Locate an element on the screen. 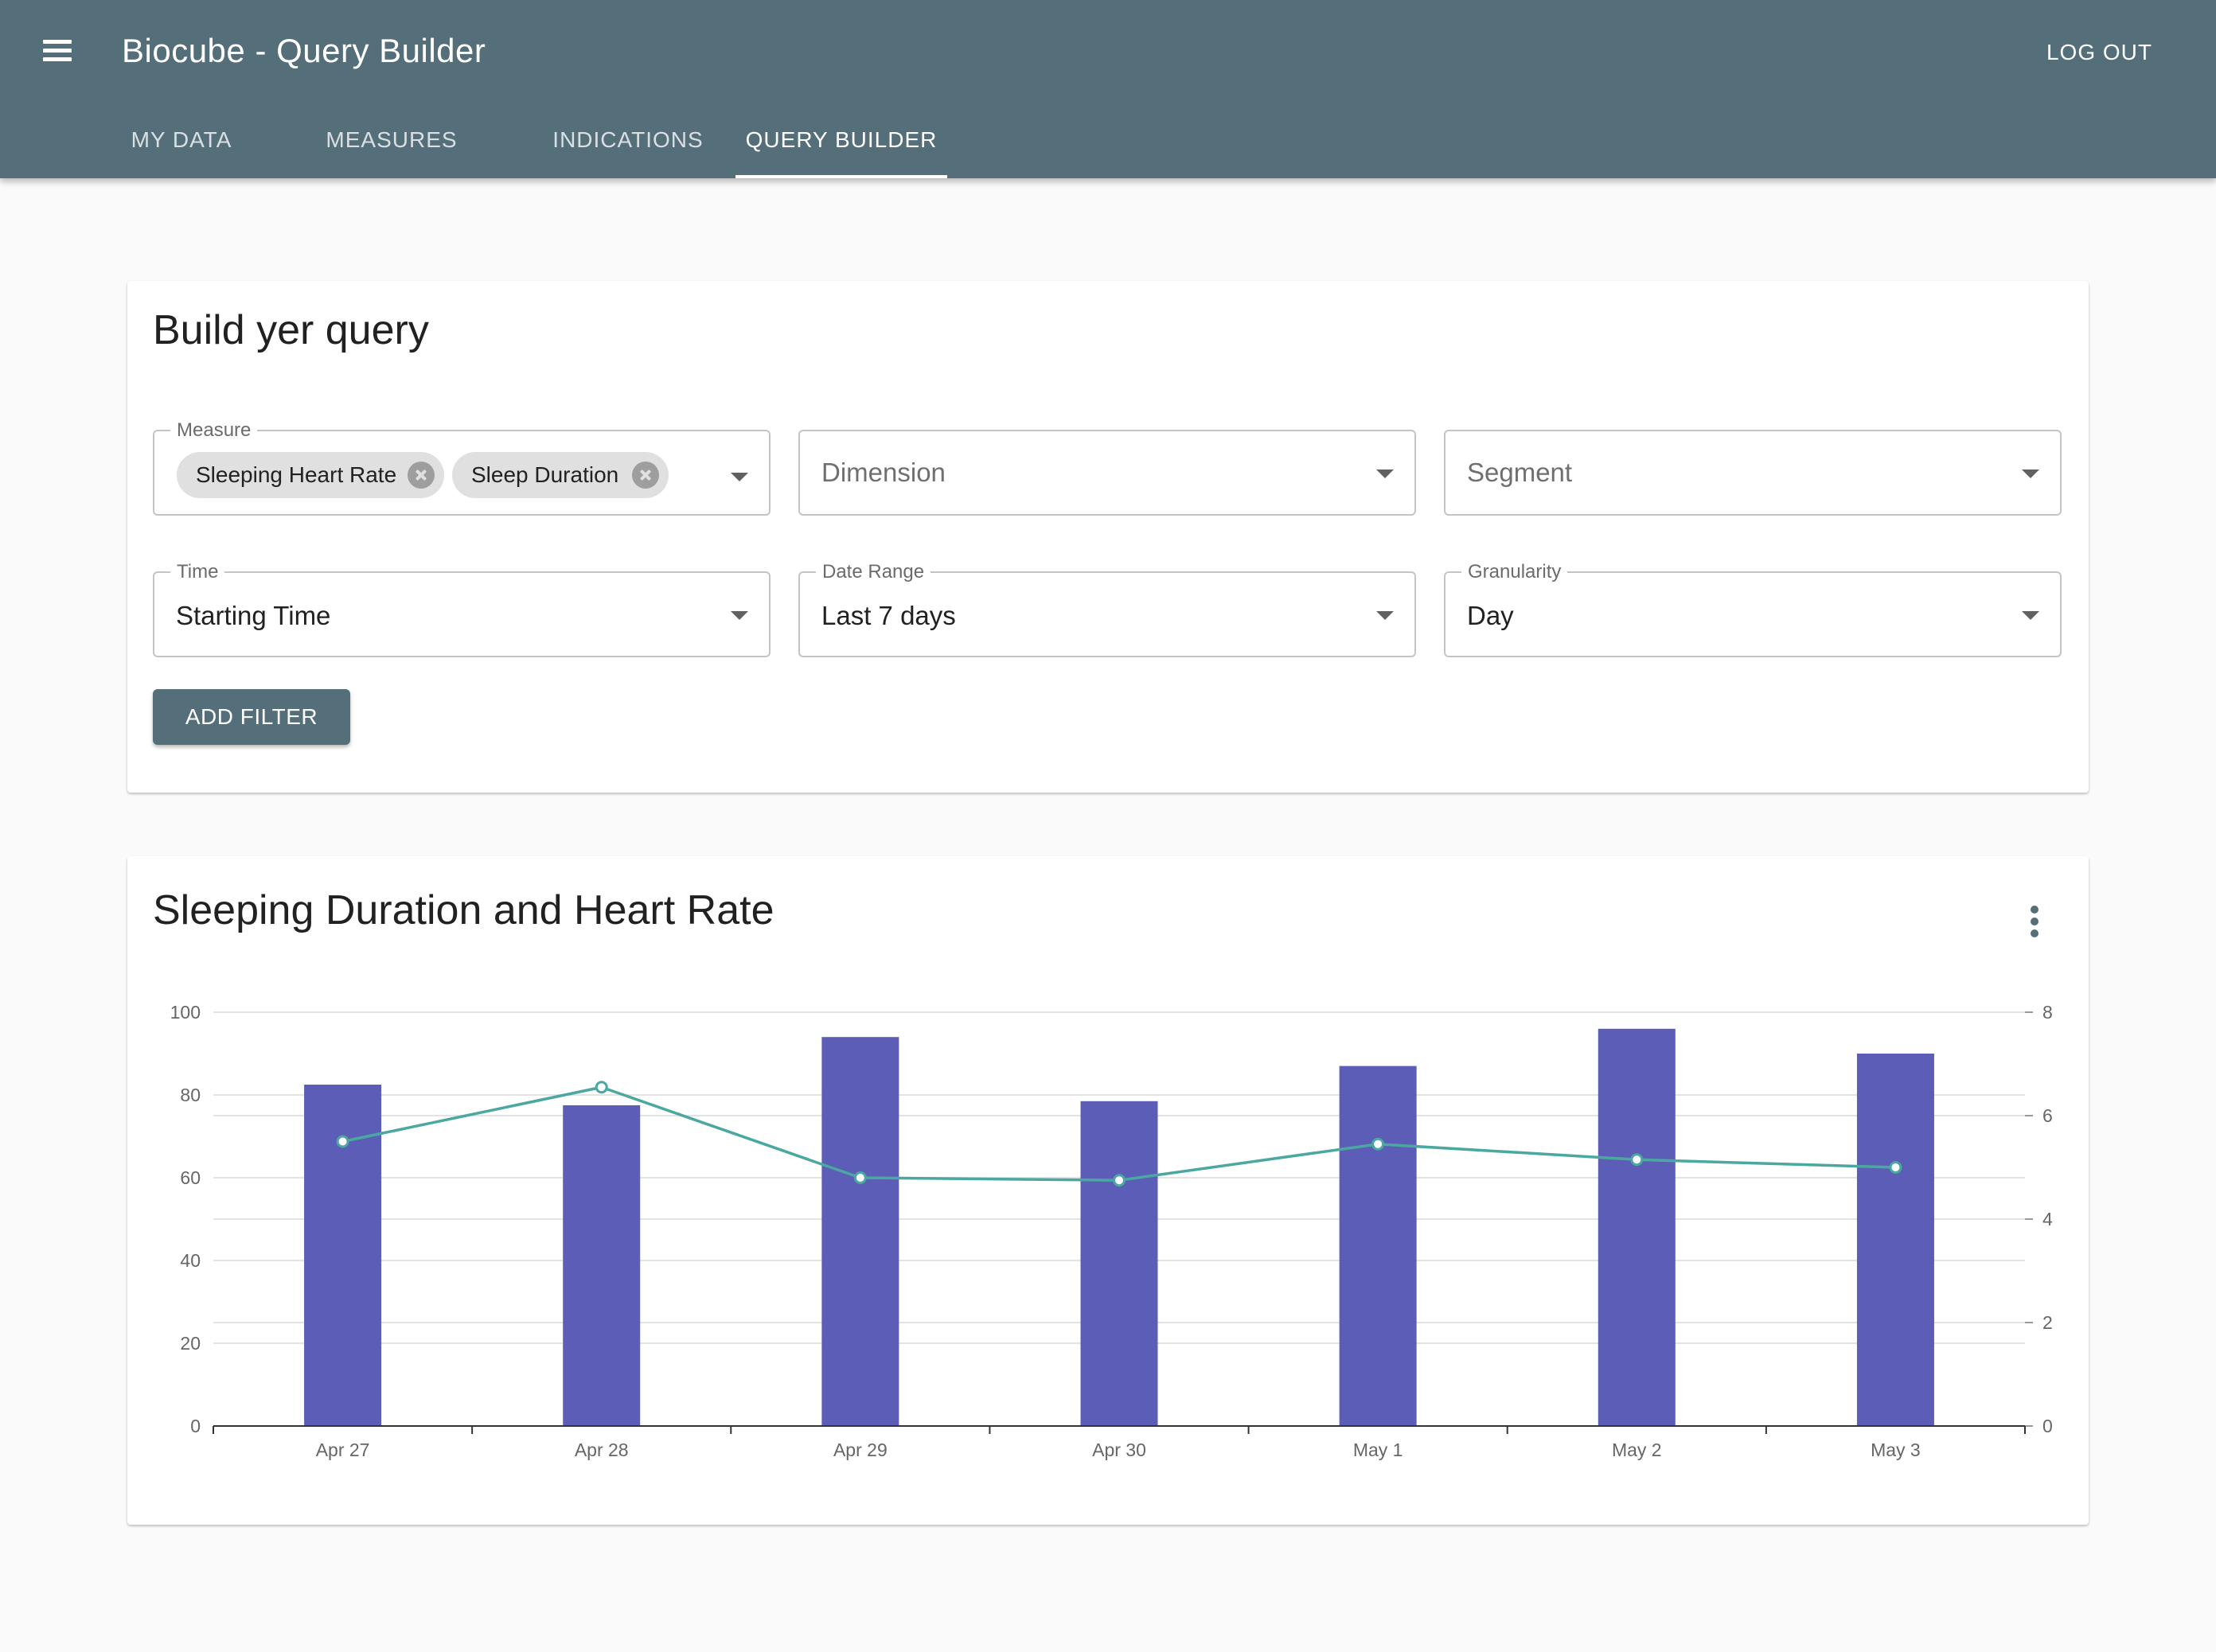 Image resolution: width=2216 pixels, height=1652 pixels. measure-label: Measure is located at coordinates (214, 431).